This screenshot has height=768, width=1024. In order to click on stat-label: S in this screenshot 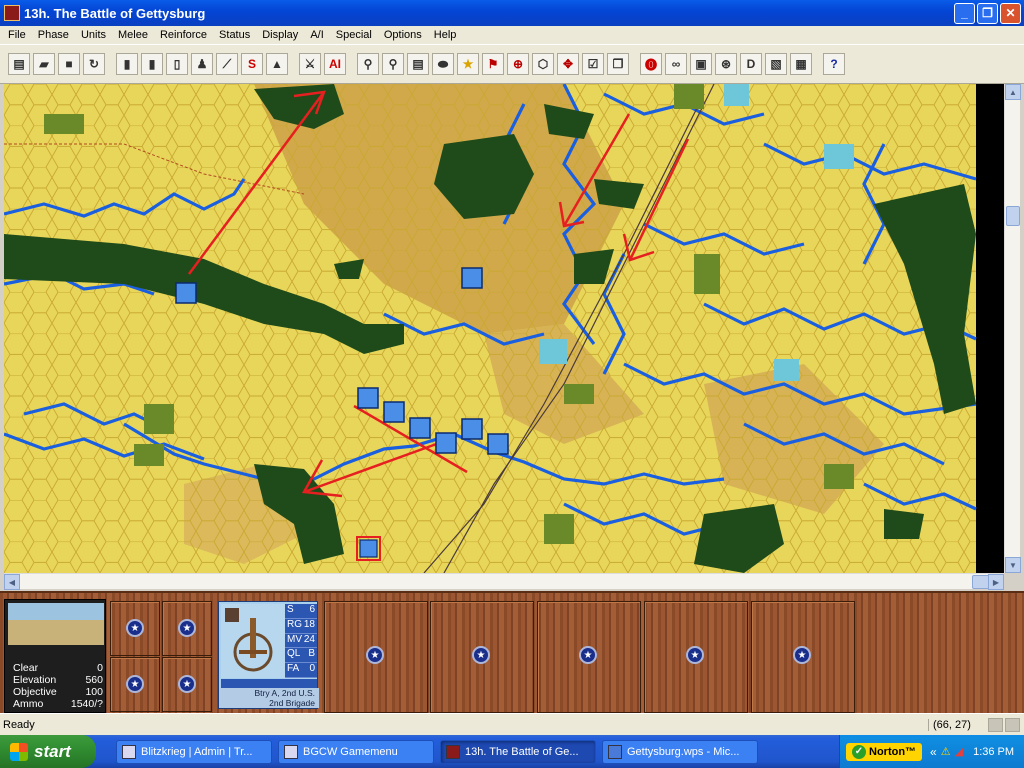, I will do `click(290, 609)`.